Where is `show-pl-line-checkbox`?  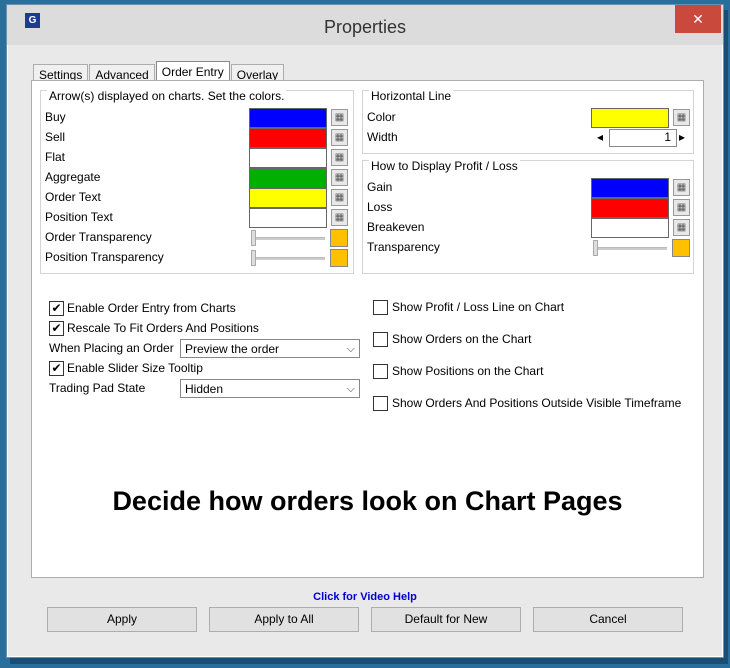 show-pl-line-checkbox is located at coordinates (380, 307).